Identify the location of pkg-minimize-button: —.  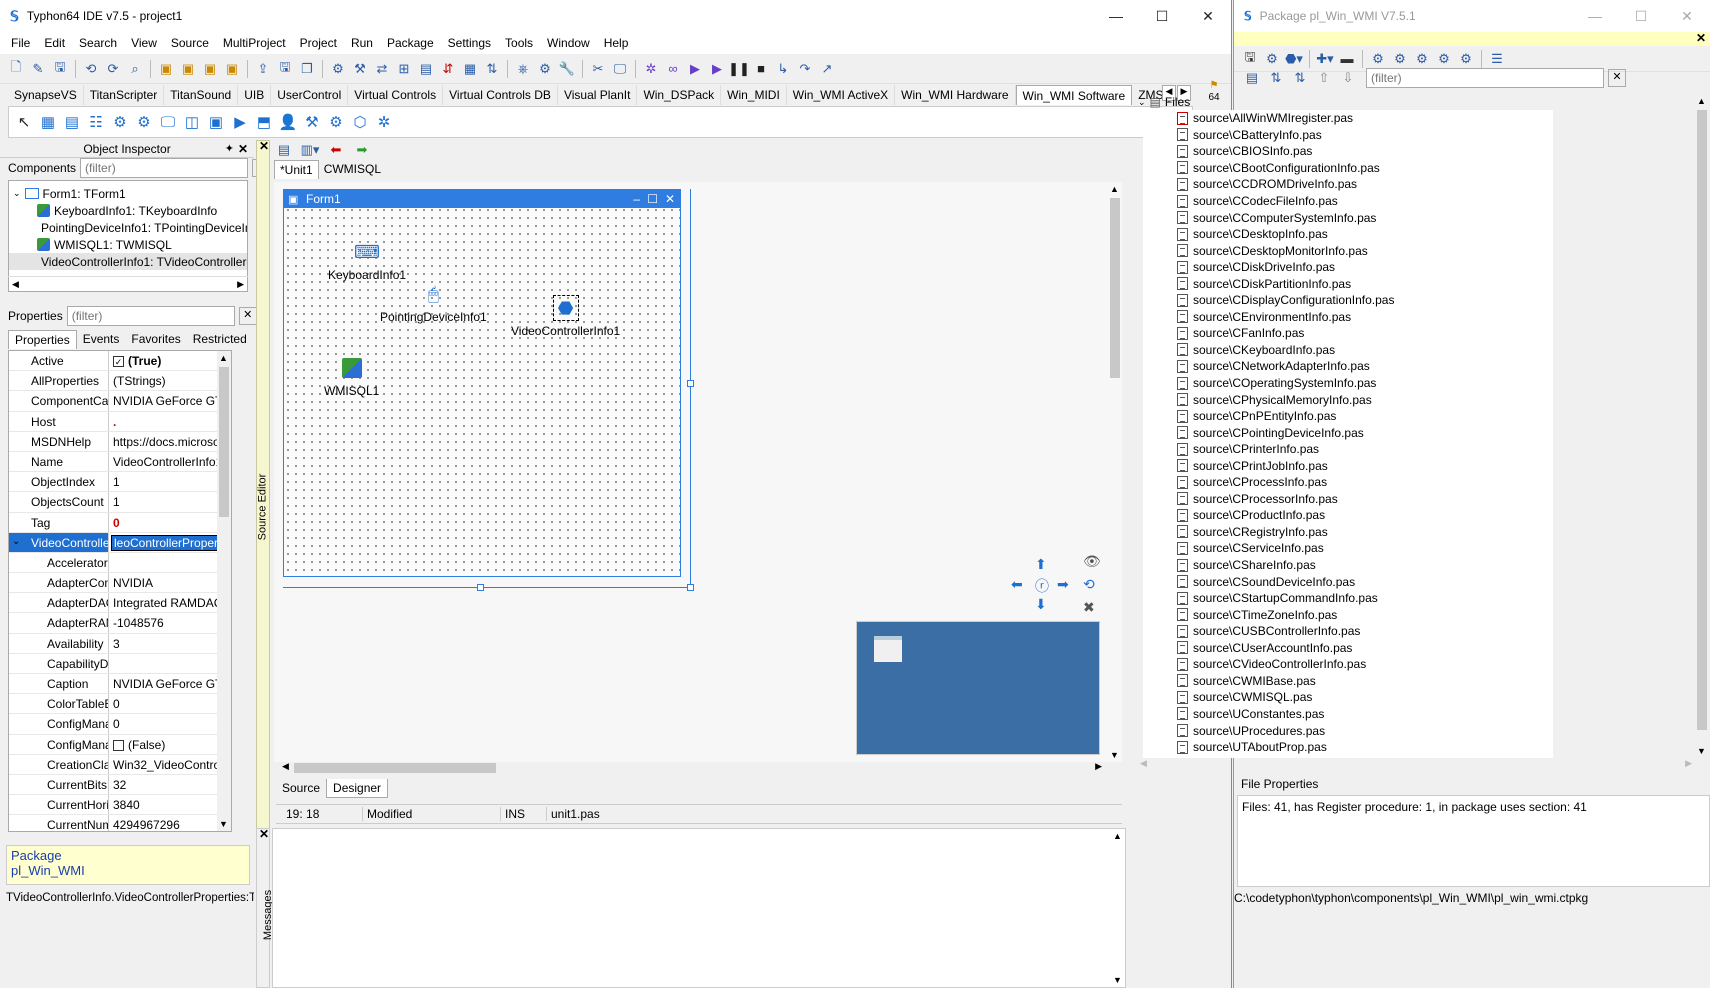
(1595, 16).